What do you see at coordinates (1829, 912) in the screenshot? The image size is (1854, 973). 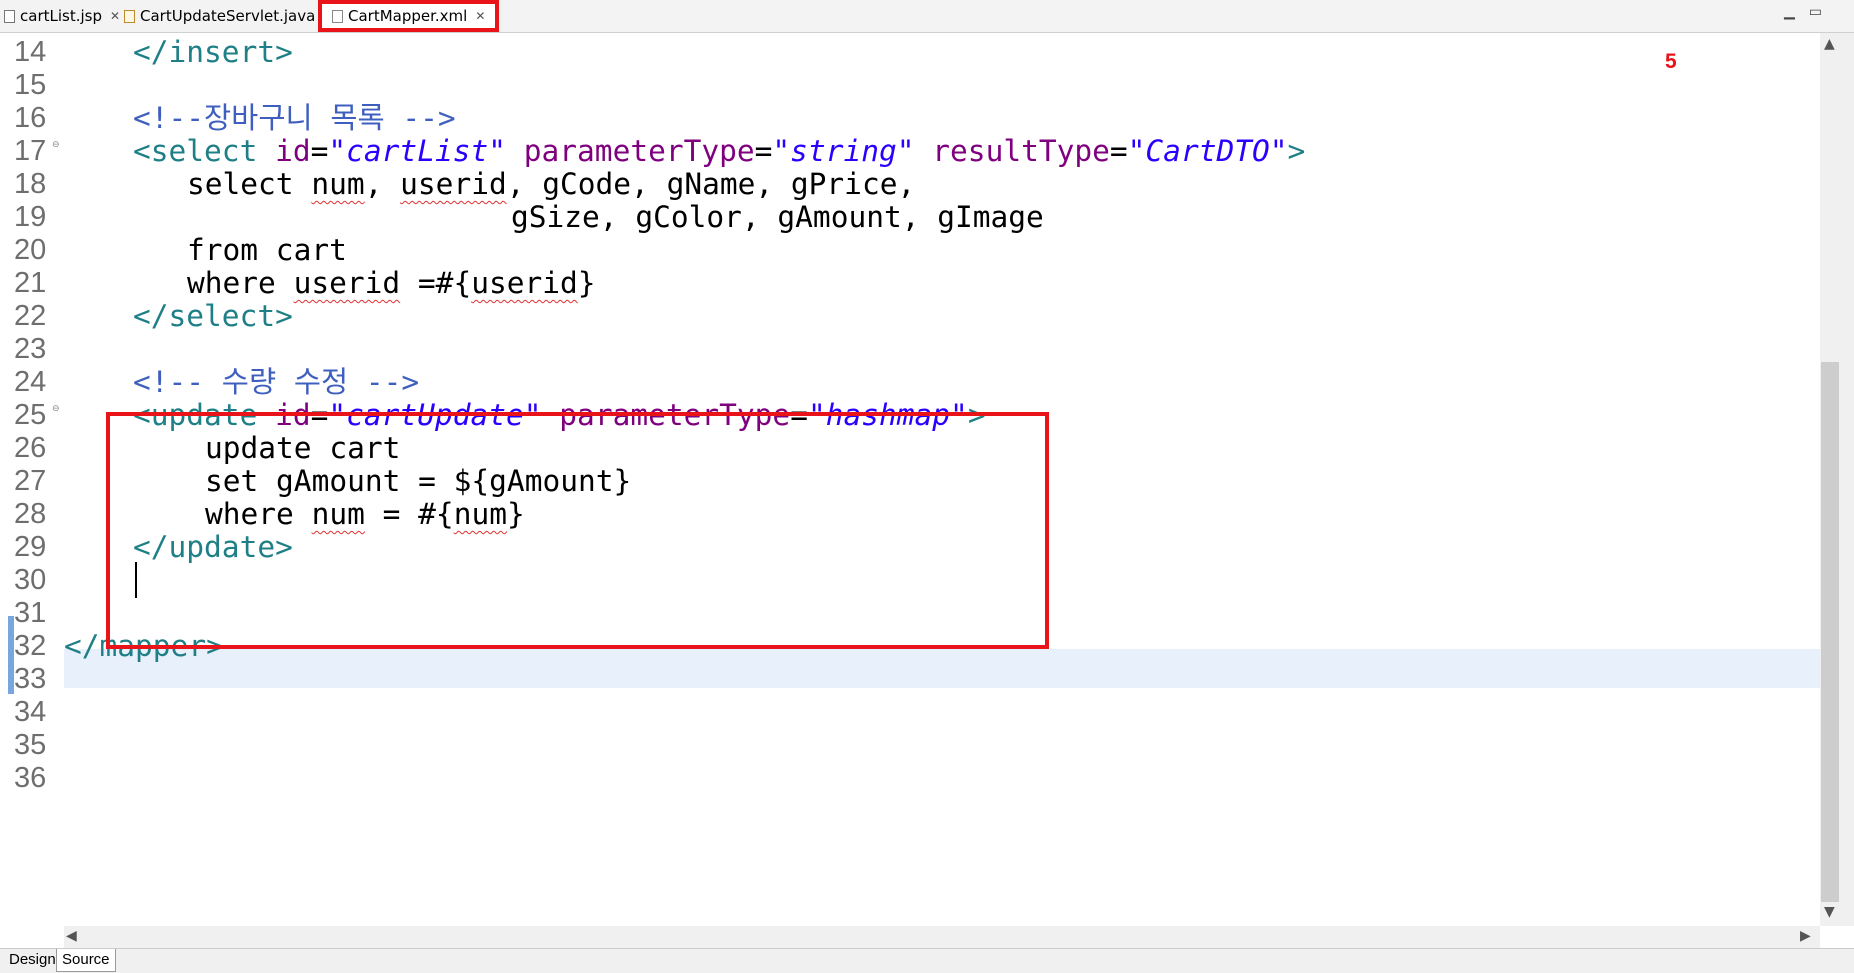 I see `scroll-down-icon: ▼` at bounding box center [1829, 912].